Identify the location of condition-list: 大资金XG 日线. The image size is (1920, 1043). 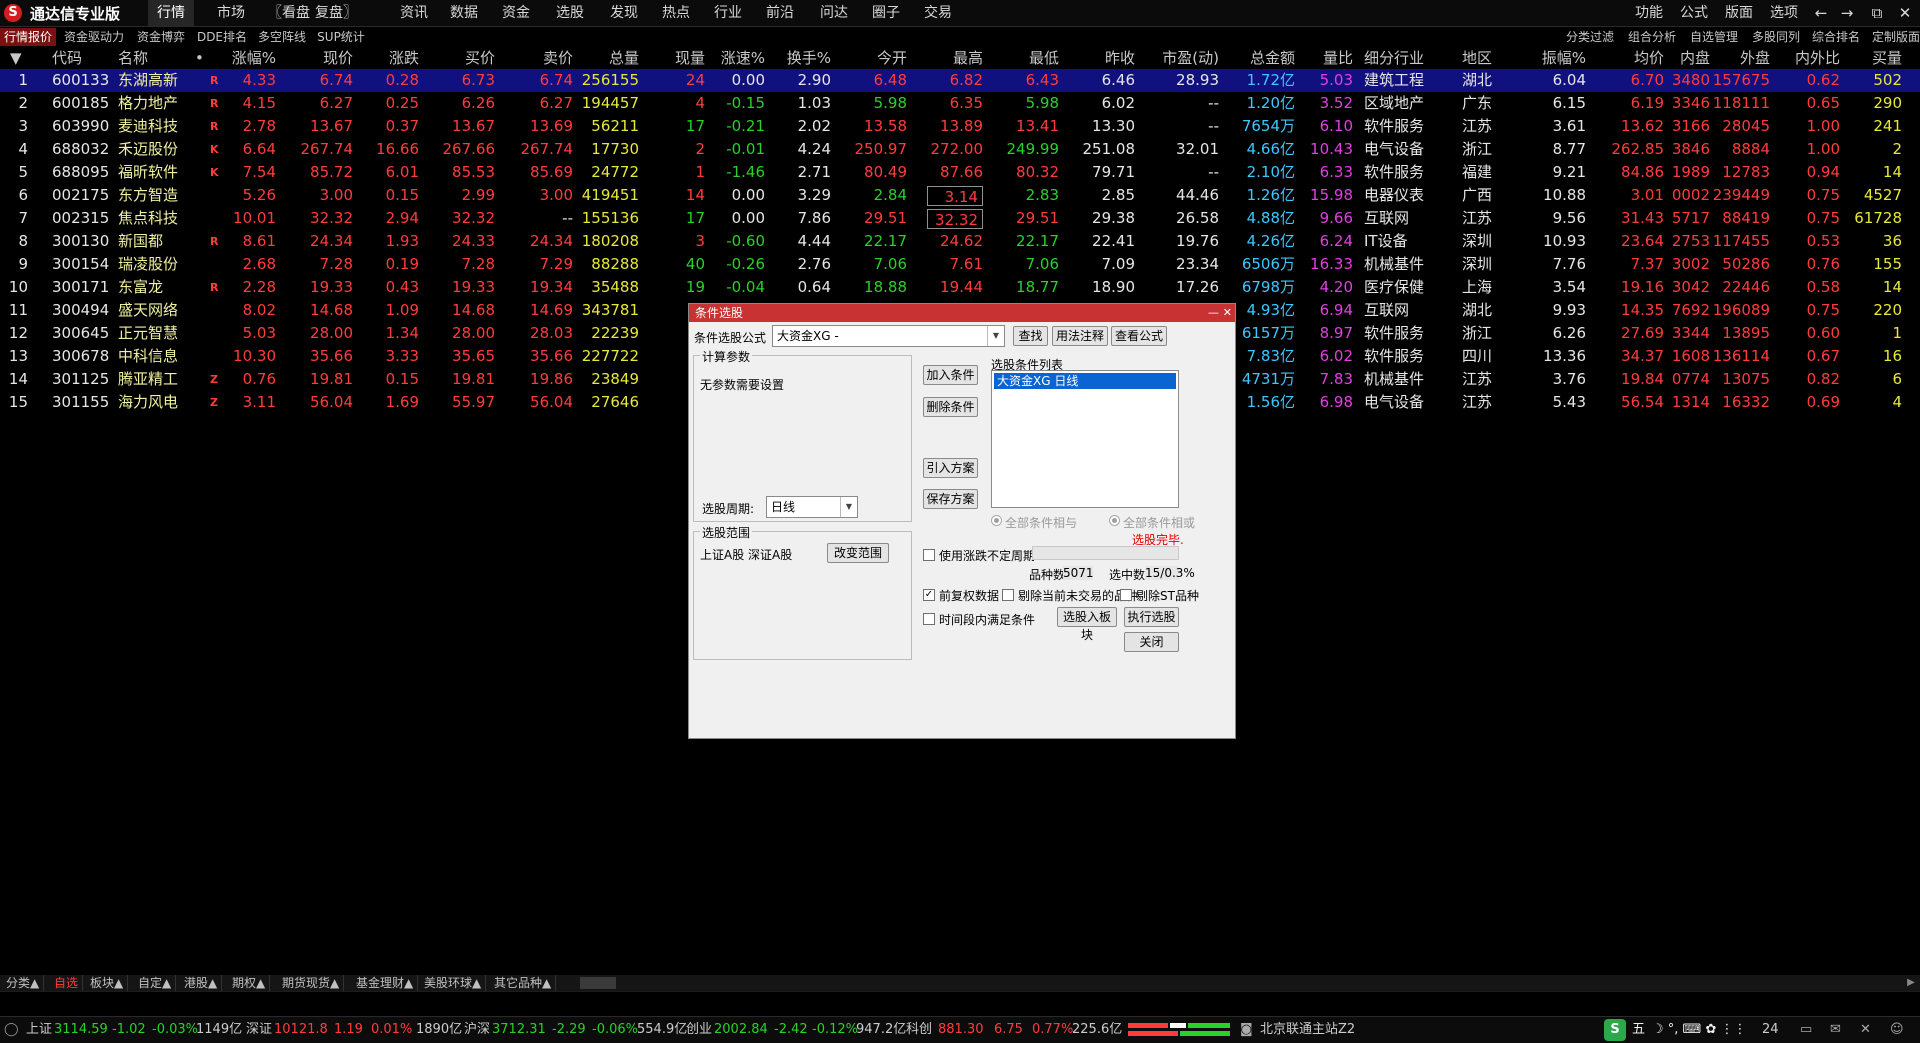
(1085, 439).